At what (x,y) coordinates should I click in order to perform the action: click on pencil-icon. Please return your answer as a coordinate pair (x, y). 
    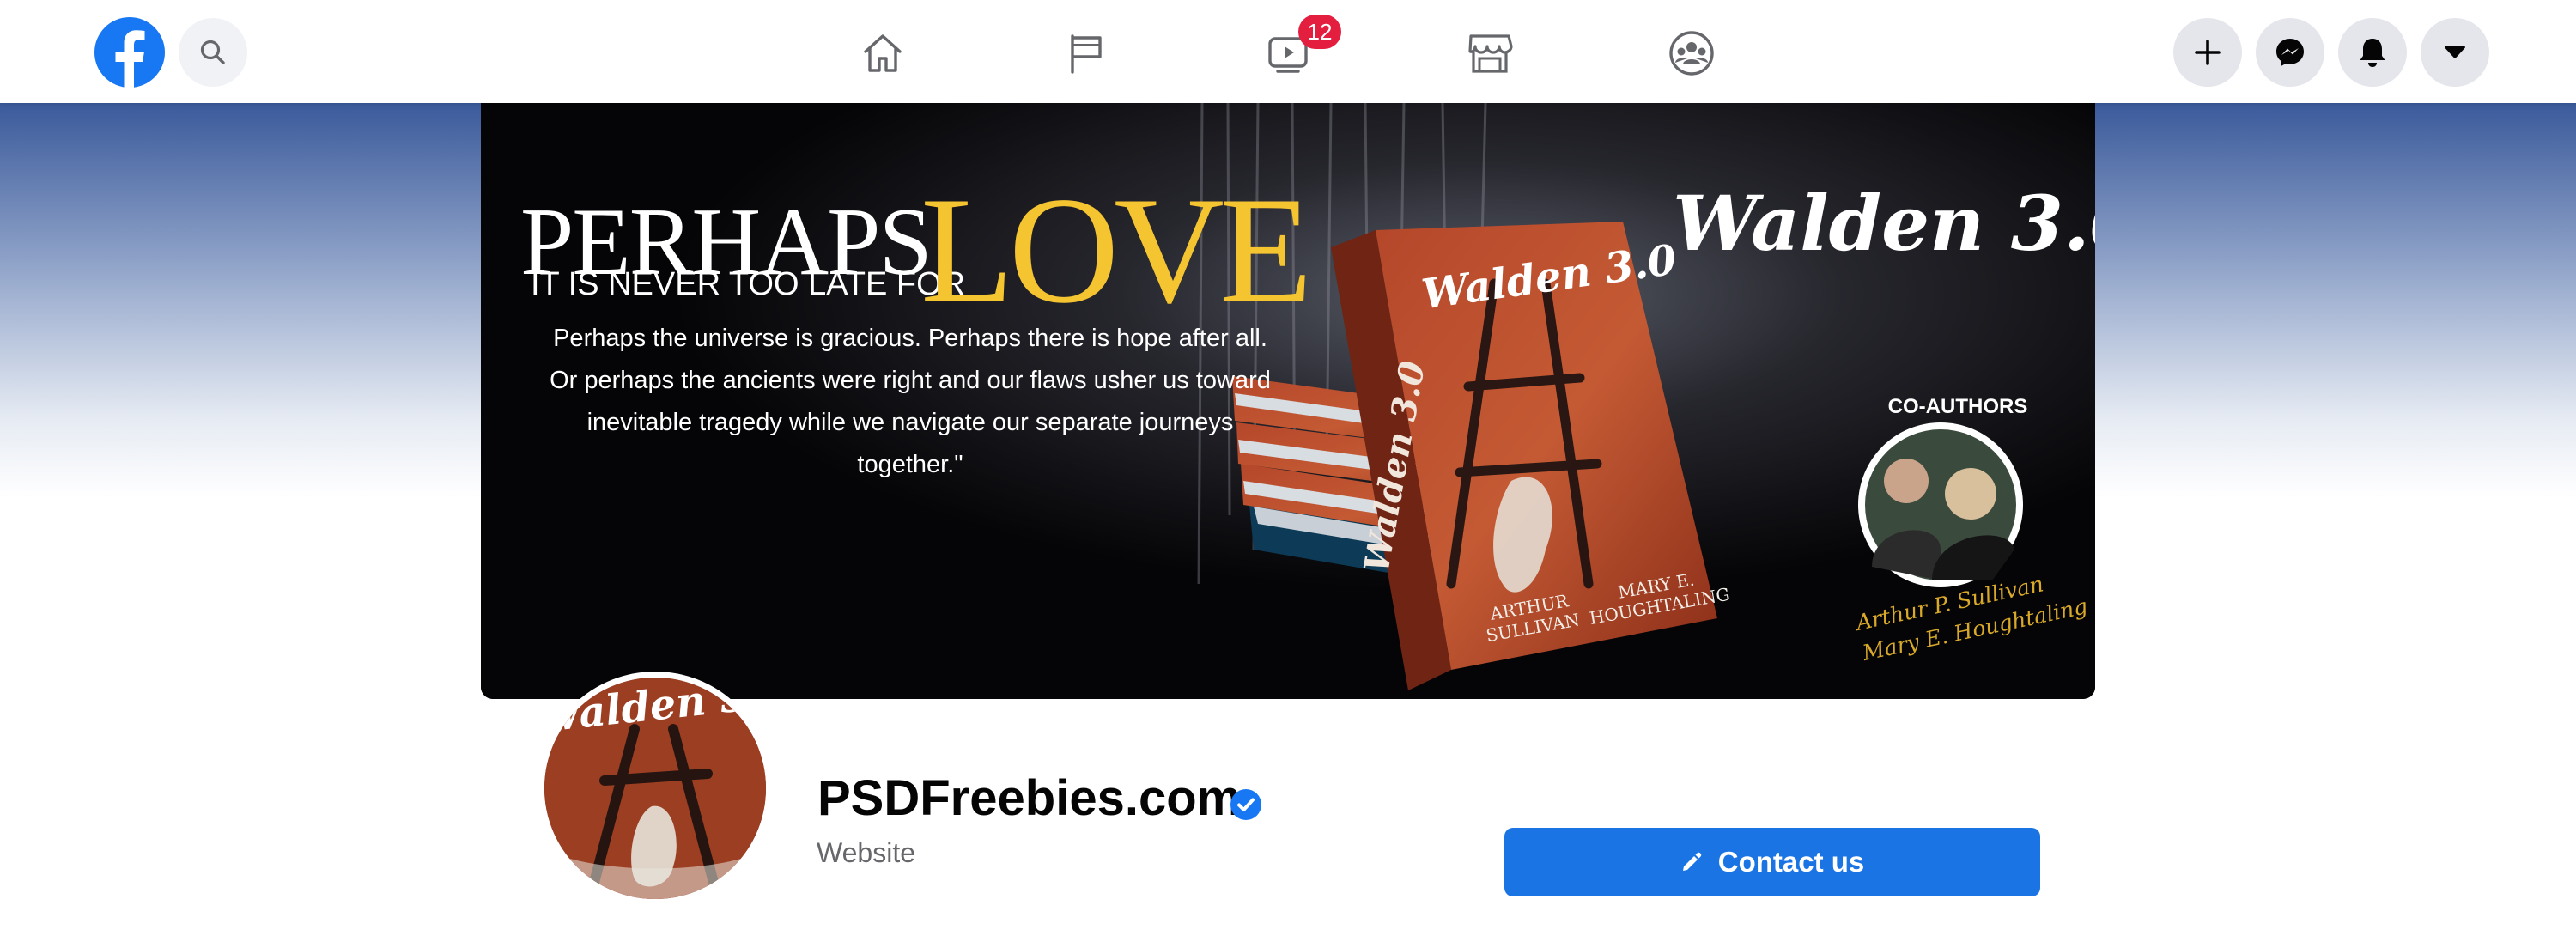
    Looking at the image, I should click on (1692, 862).